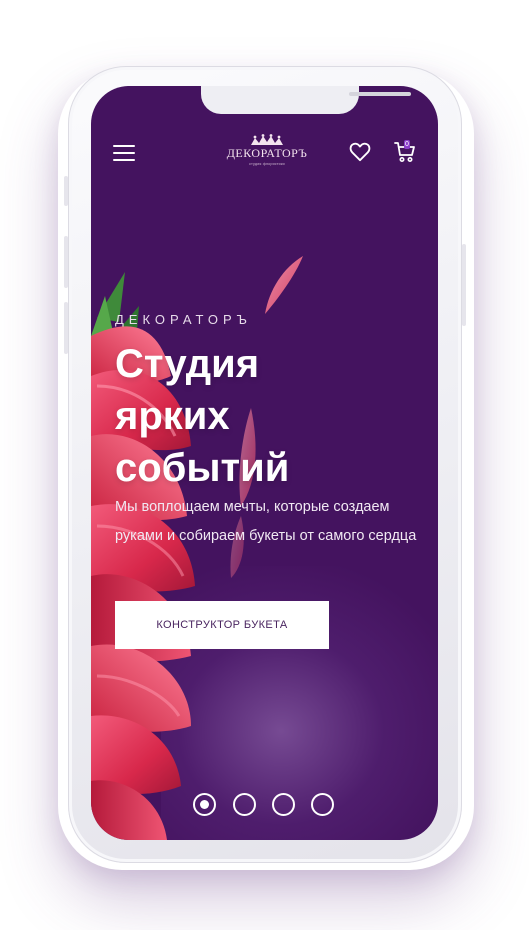  I want to click on carousel-dots, so click(268, 805).